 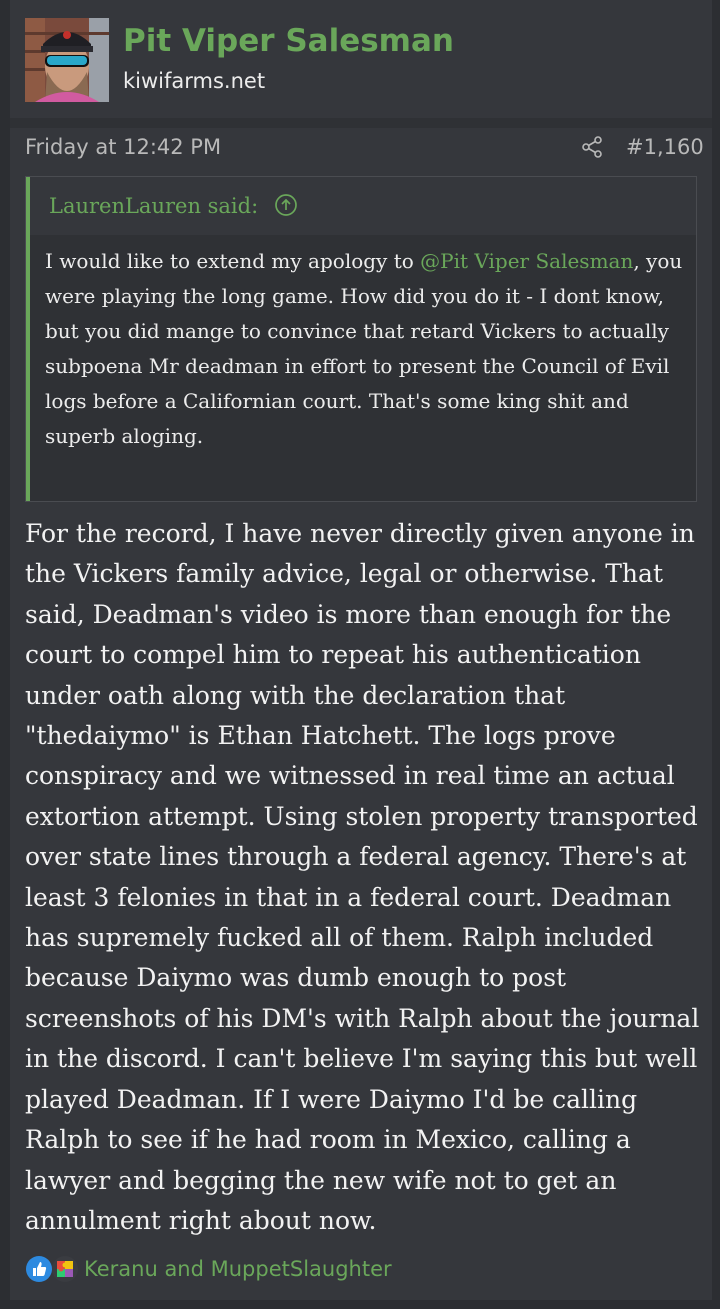 I want to click on avatar-image, so click(x=67, y=60).